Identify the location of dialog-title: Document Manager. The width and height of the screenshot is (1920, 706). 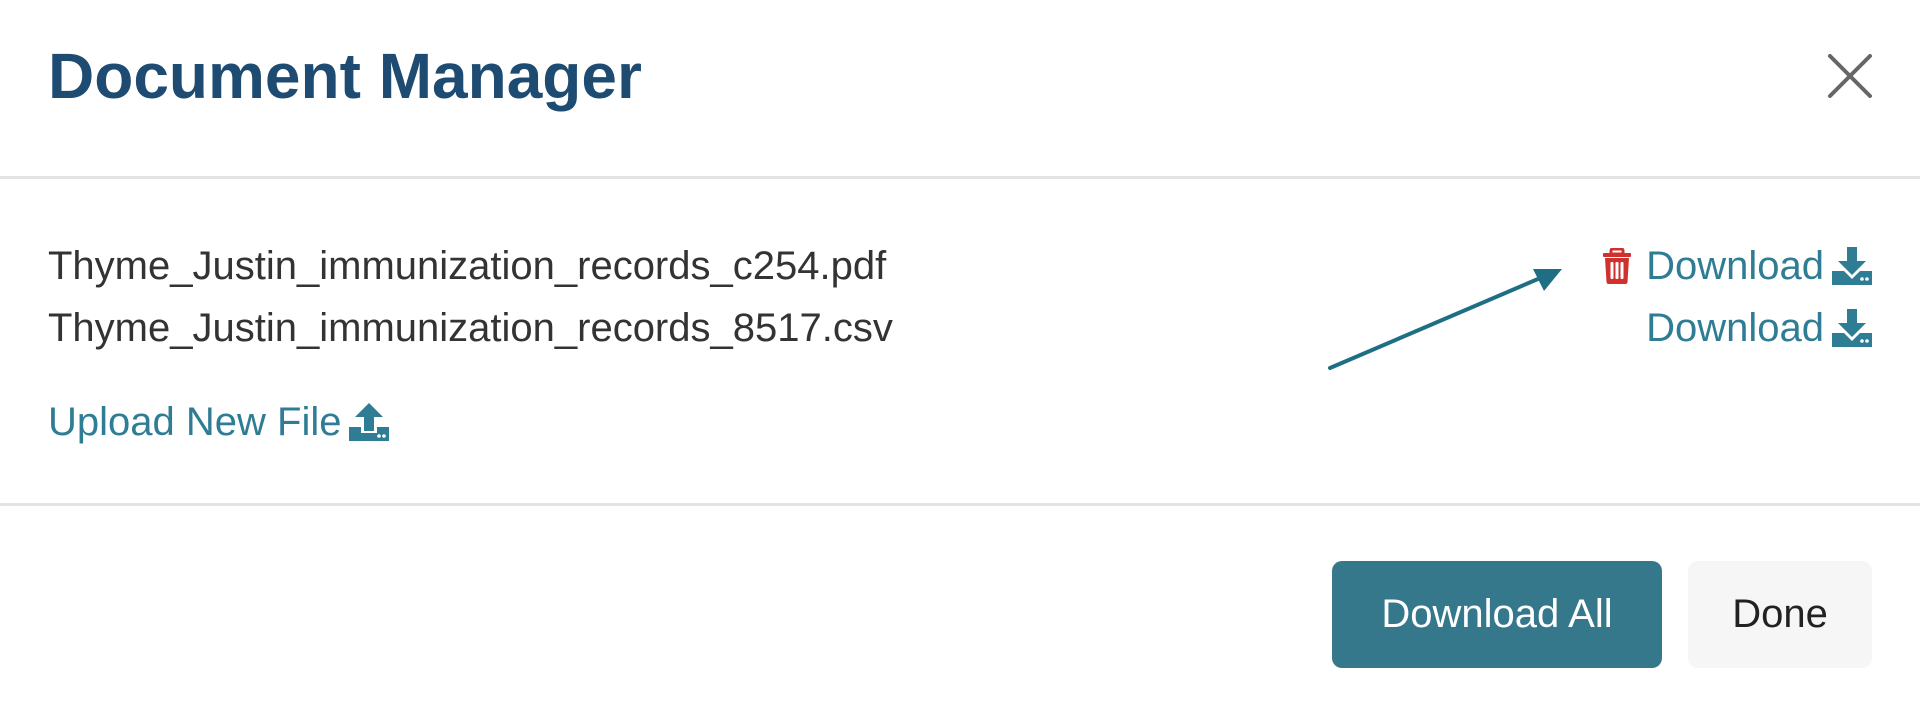
(345, 76).